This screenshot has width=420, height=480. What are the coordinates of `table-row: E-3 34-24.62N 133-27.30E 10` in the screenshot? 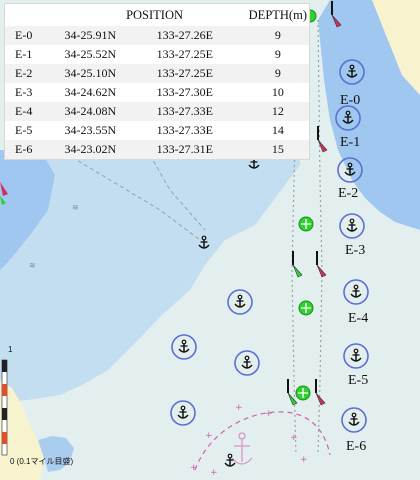 It's located at (157, 92).